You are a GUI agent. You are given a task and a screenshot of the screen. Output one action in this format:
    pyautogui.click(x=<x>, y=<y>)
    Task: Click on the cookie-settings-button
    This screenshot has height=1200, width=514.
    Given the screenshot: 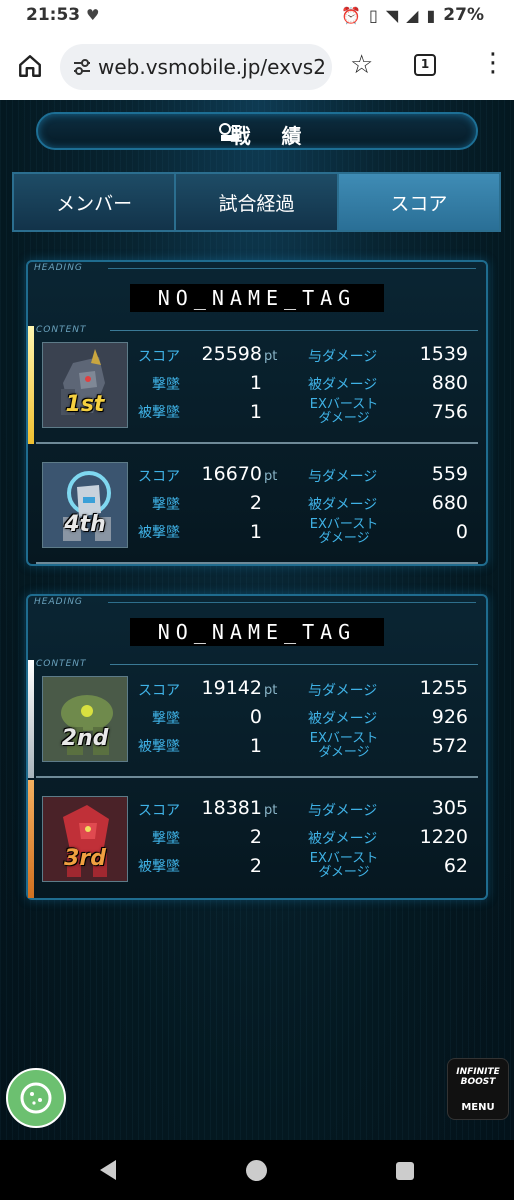 What is the action you would take?
    pyautogui.click(x=36, y=1098)
    